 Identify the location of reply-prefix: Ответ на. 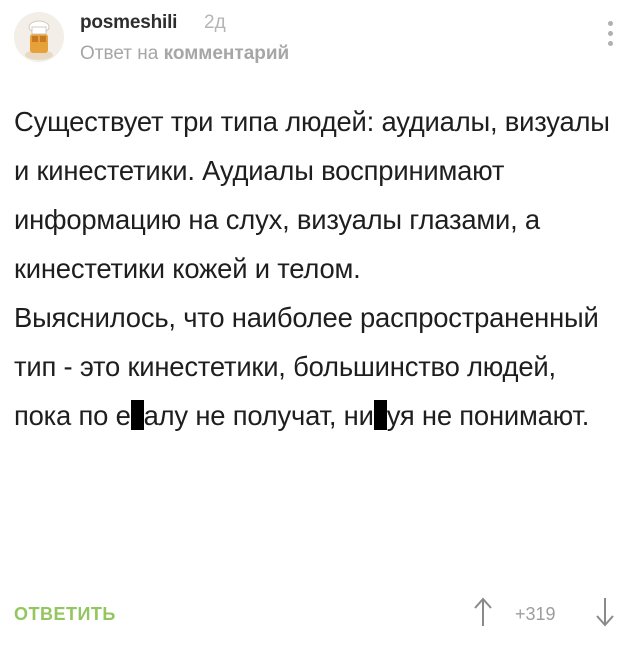
(122, 53).